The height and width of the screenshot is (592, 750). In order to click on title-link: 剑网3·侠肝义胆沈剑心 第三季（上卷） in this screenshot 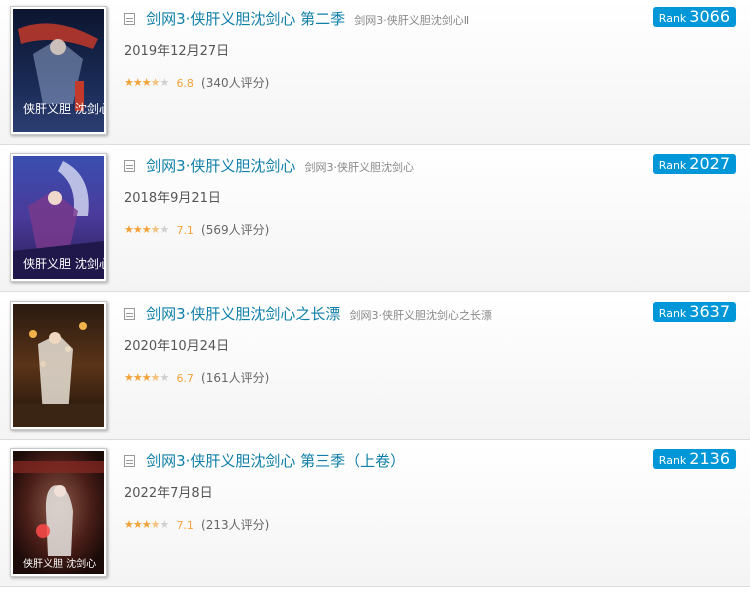, I will do `click(275, 461)`.